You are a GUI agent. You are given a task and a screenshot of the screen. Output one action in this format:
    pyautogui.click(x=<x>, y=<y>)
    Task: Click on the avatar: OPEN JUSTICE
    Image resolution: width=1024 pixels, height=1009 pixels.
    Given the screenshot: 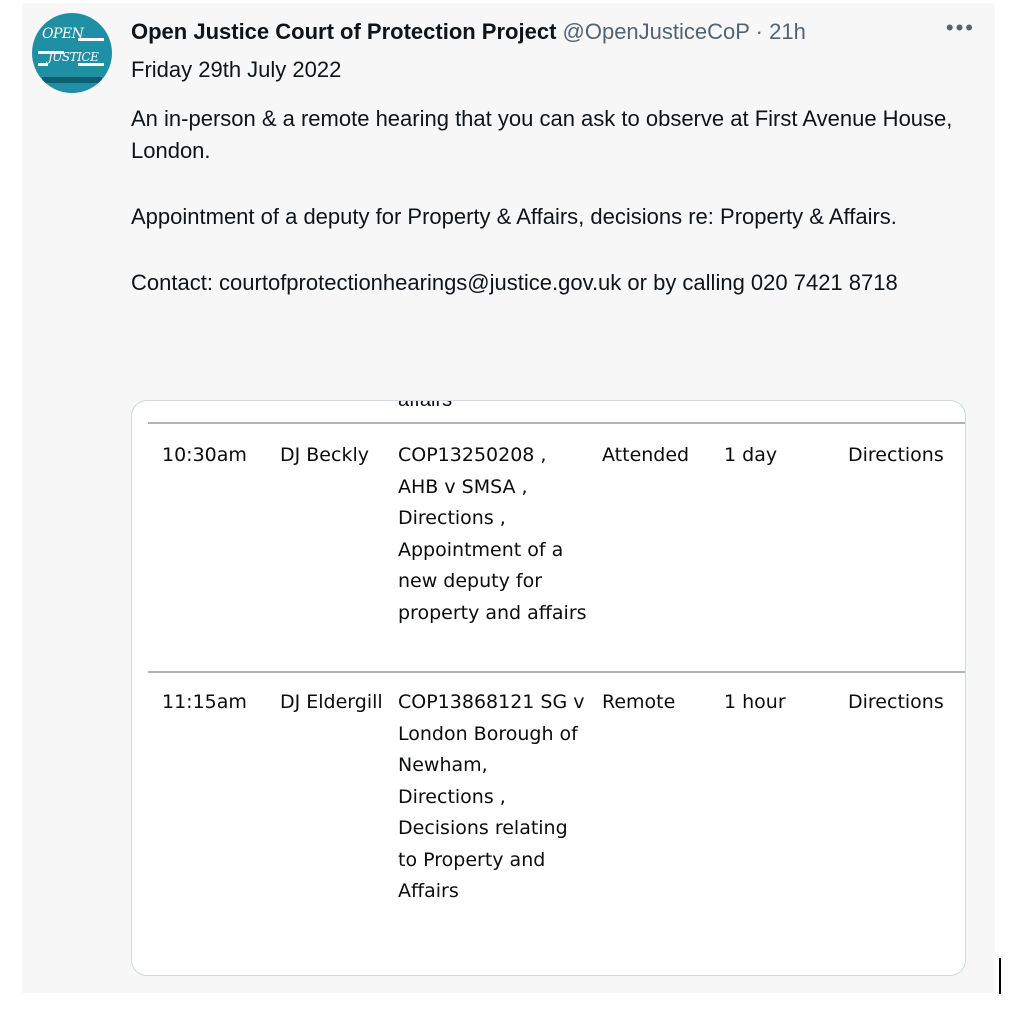 What is the action you would take?
    pyautogui.click(x=72, y=53)
    